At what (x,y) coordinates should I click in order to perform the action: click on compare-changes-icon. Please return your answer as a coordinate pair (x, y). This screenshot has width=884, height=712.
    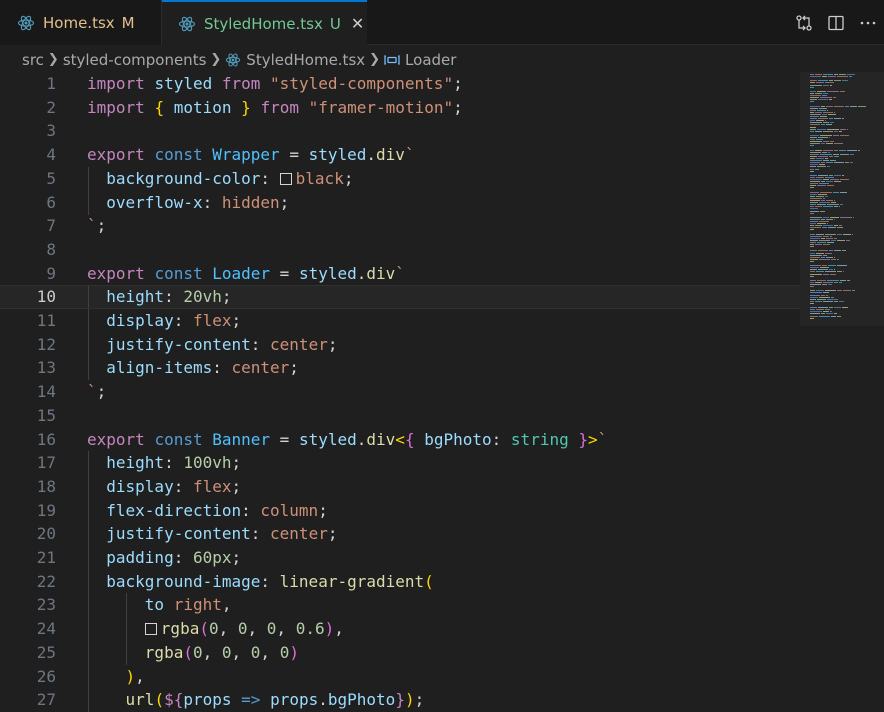
    Looking at the image, I should click on (804, 22).